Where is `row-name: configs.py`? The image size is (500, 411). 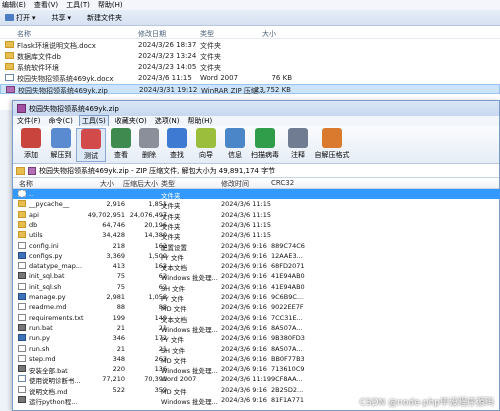 row-name: configs.py is located at coordinates (46, 255).